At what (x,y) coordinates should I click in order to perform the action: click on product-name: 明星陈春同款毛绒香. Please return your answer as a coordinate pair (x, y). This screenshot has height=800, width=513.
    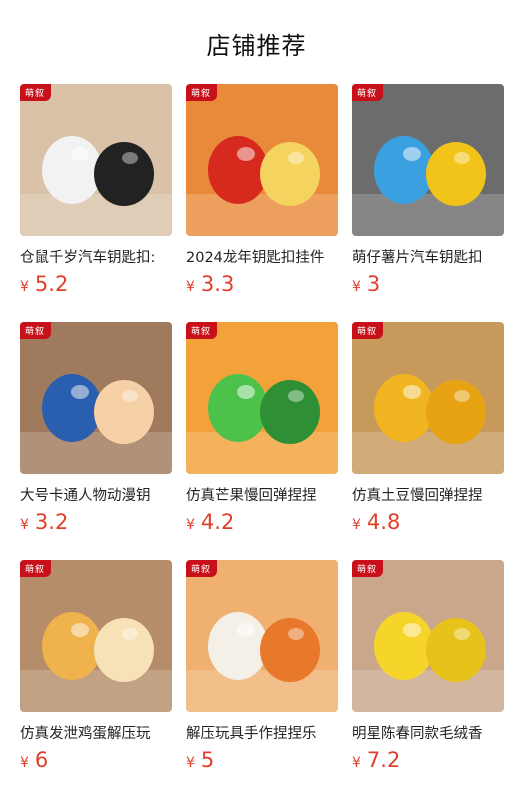
    Looking at the image, I should click on (429, 732).